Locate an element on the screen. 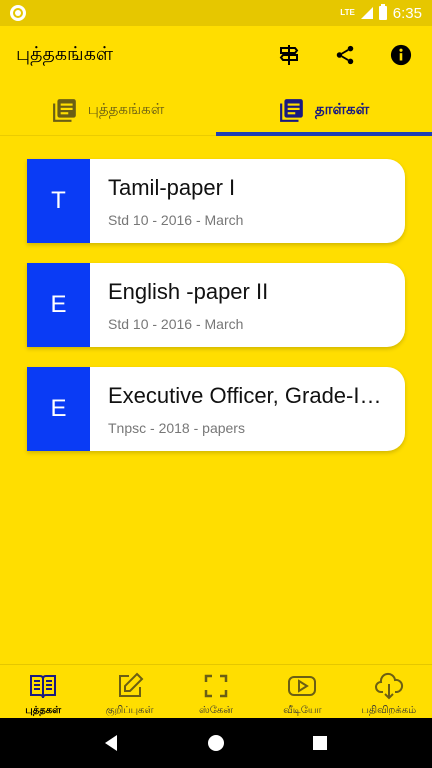  cloud-download-icon is located at coordinates (388, 686).